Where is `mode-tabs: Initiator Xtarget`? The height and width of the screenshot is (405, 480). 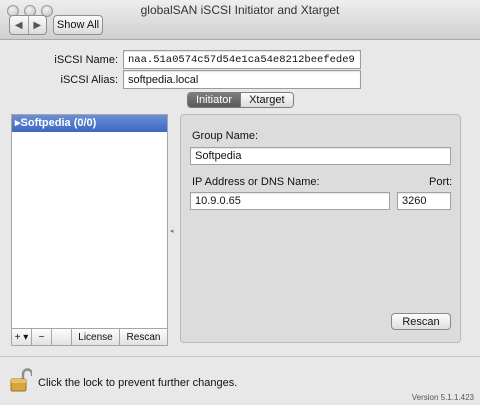
mode-tabs: Initiator Xtarget is located at coordinates (240, 100).